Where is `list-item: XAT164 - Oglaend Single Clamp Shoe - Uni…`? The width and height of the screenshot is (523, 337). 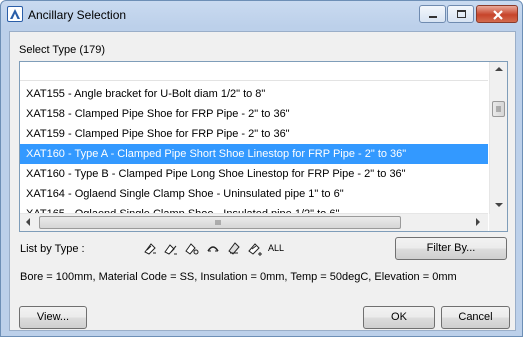 list-item: XAT164 - Oglaend Single Clamp Shoe - Uni… is located at coordinates (254, 194).